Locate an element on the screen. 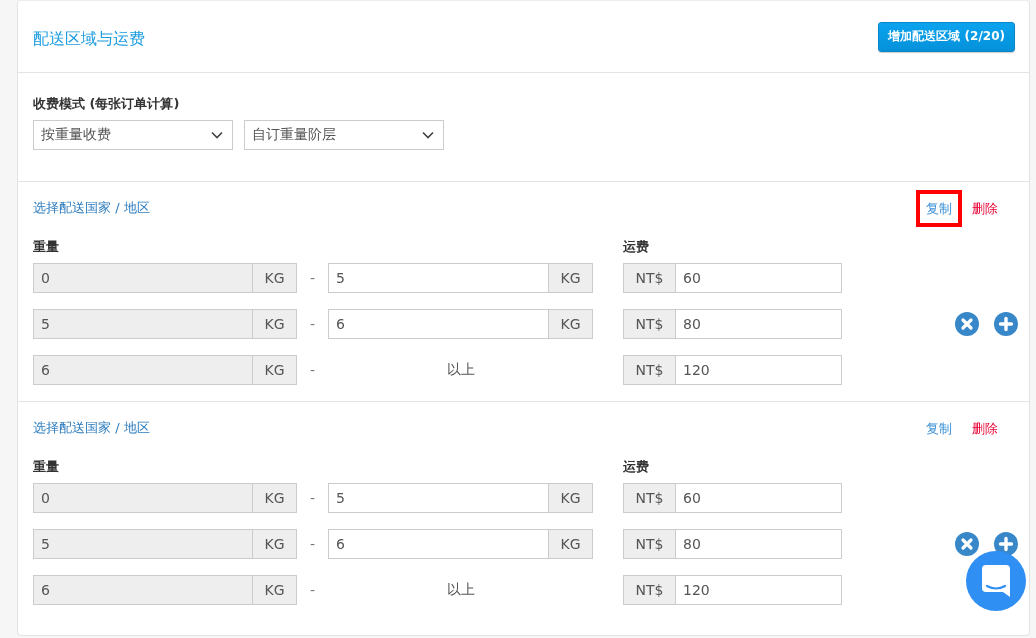 Image resolution: width=1036 pixels, height=638 pixels. chat-icon is located at coordinates (996, 581).